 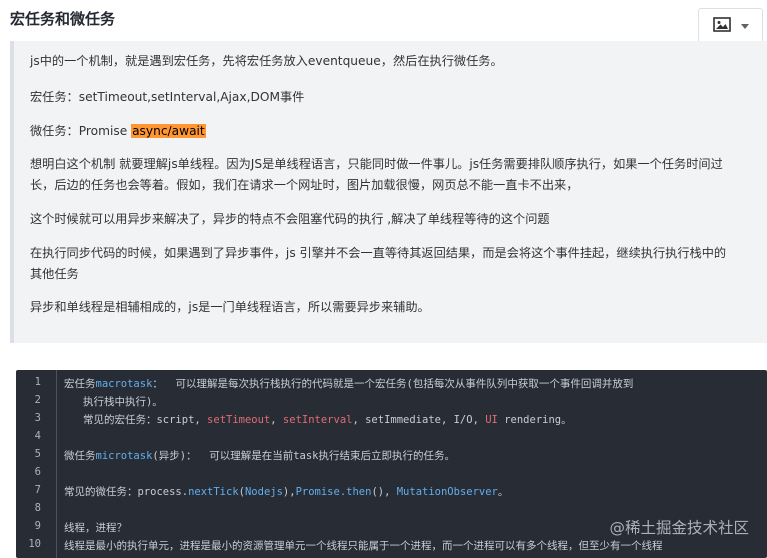 What do you see at coordinates (37, 472) in the screenshot?
I see `line-number: 6` at bounding box center [37, 472].